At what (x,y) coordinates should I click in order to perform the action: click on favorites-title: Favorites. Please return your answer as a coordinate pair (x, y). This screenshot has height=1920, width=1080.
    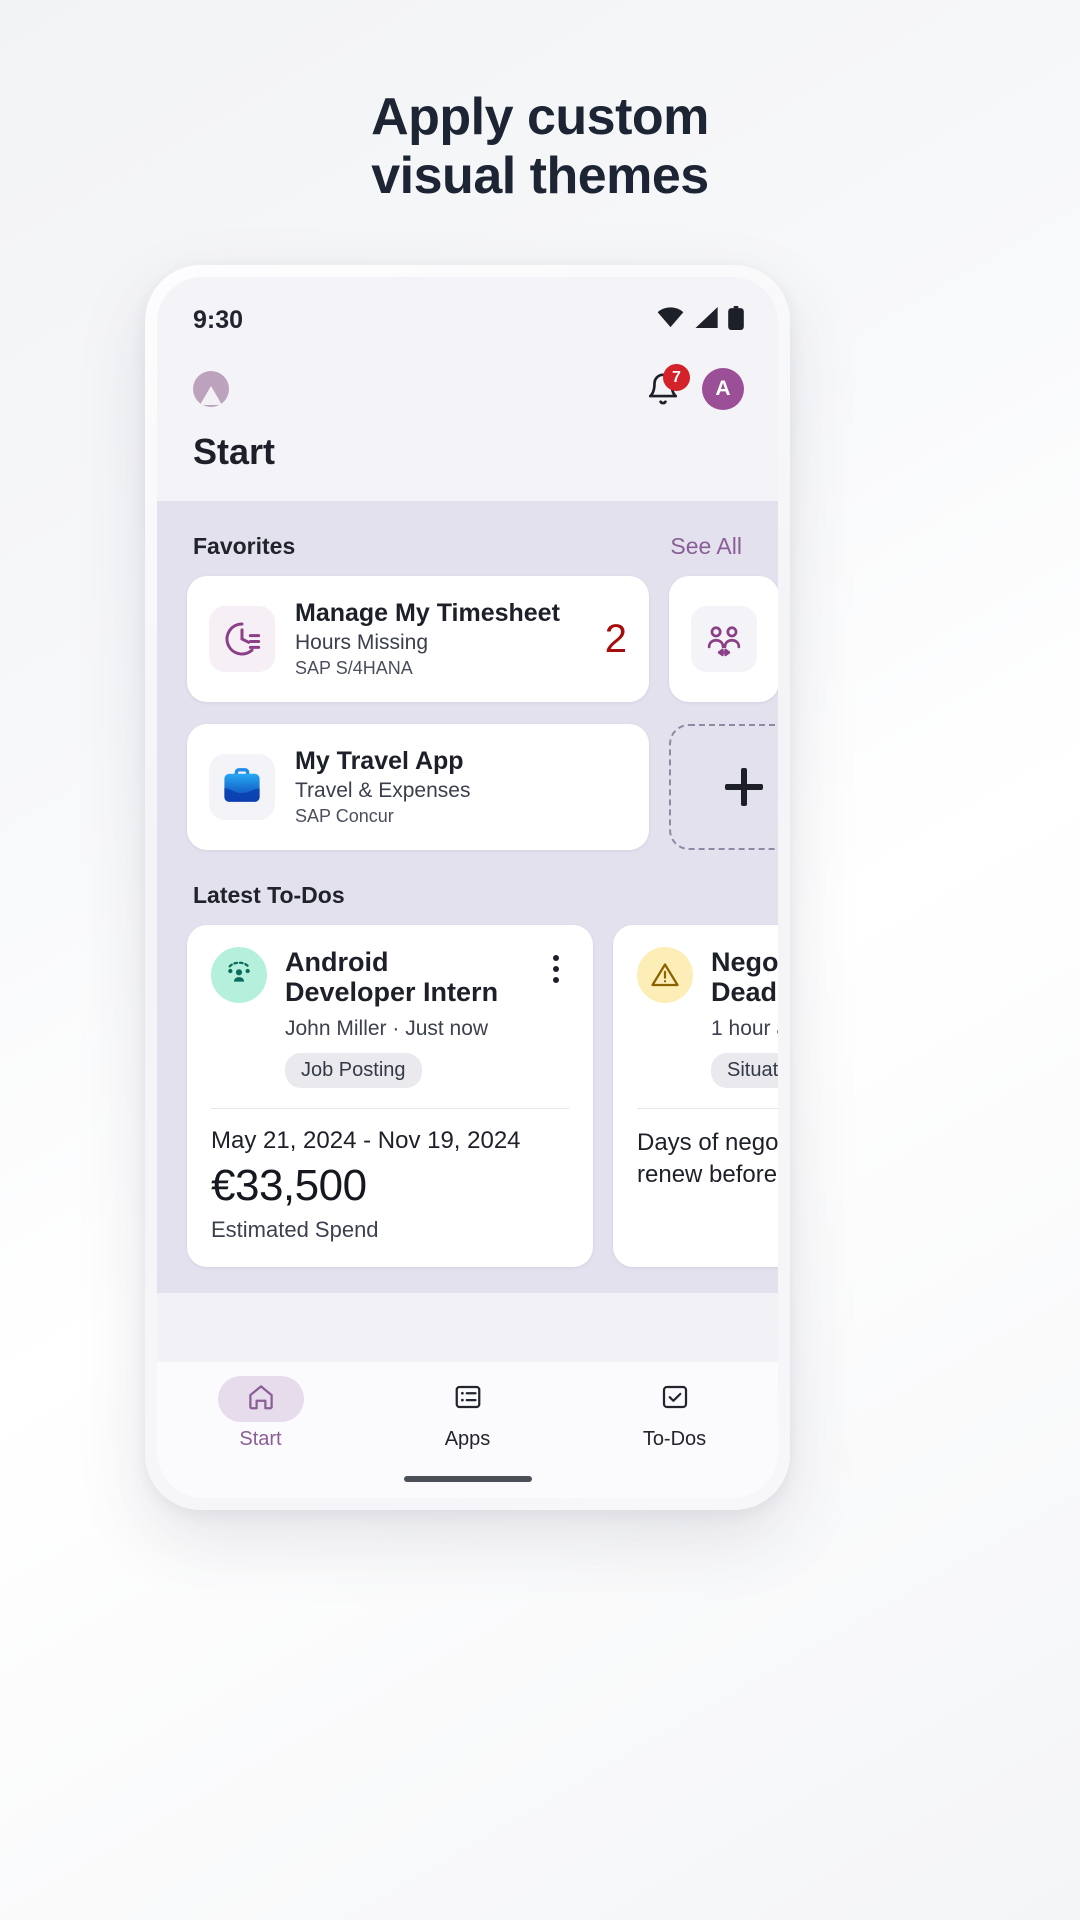
    Looking at the image, I should click on (244, 546).